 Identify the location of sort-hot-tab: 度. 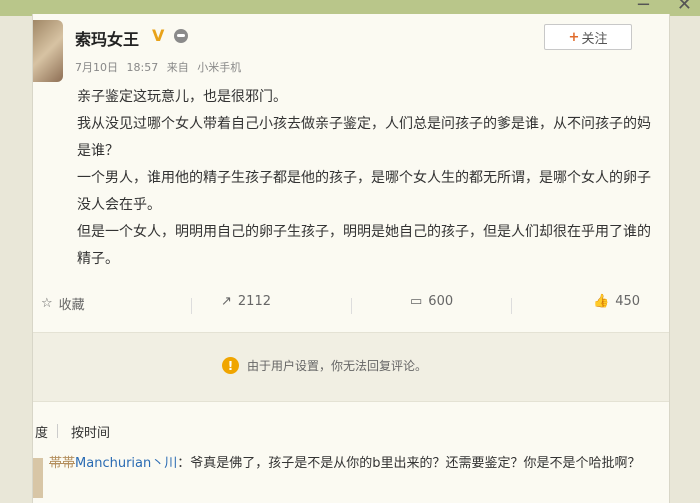
(41, 431).